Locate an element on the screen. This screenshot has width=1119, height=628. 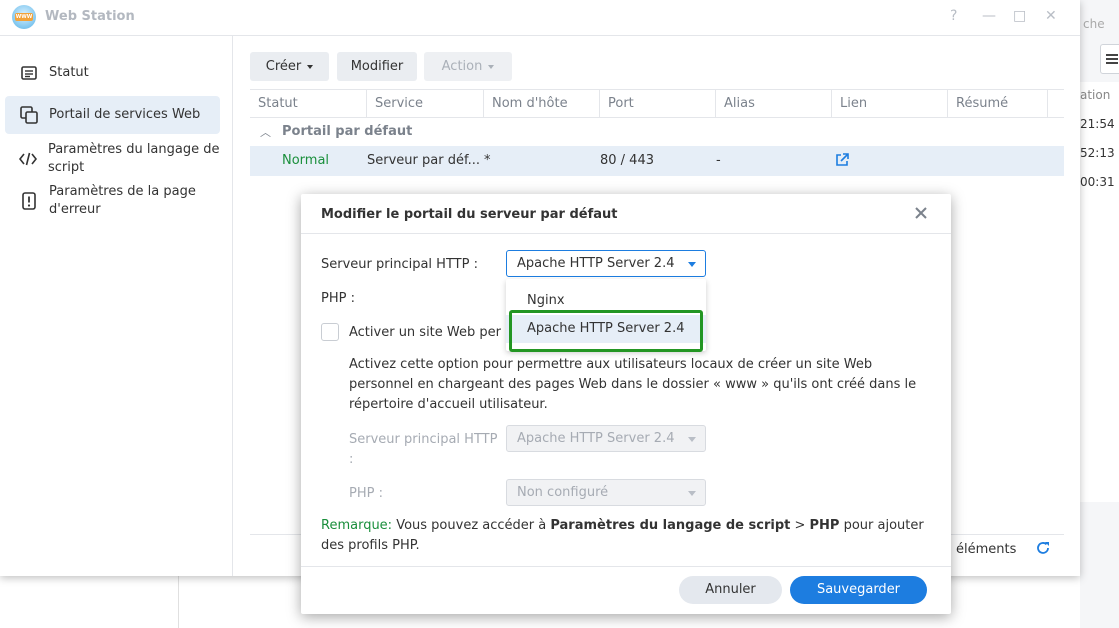
background-menu-icon is located at coordinates (1109, 59).